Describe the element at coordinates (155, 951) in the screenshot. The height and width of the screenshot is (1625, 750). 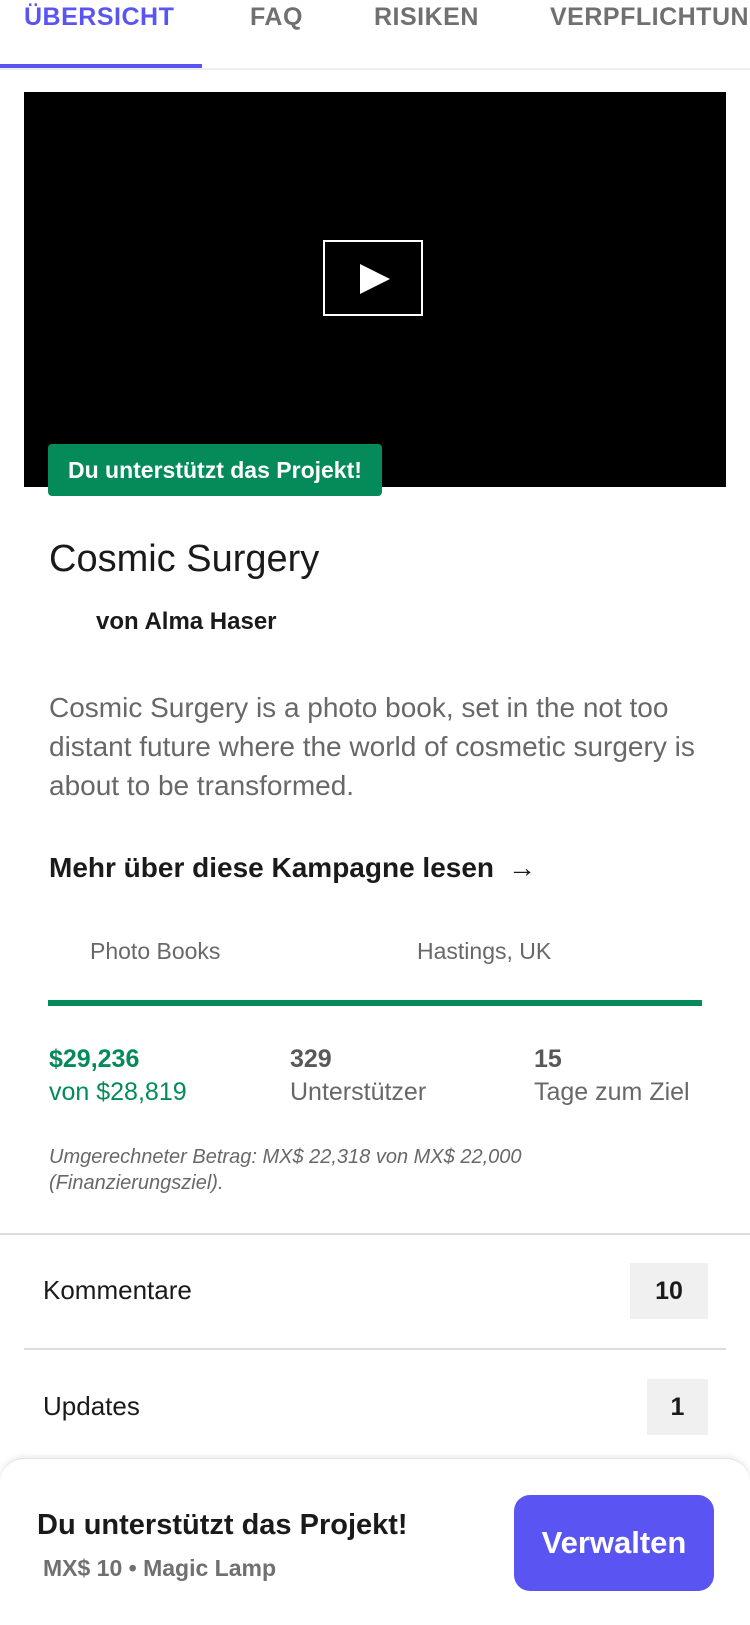
I see `project-category: Photo Books` at that location.